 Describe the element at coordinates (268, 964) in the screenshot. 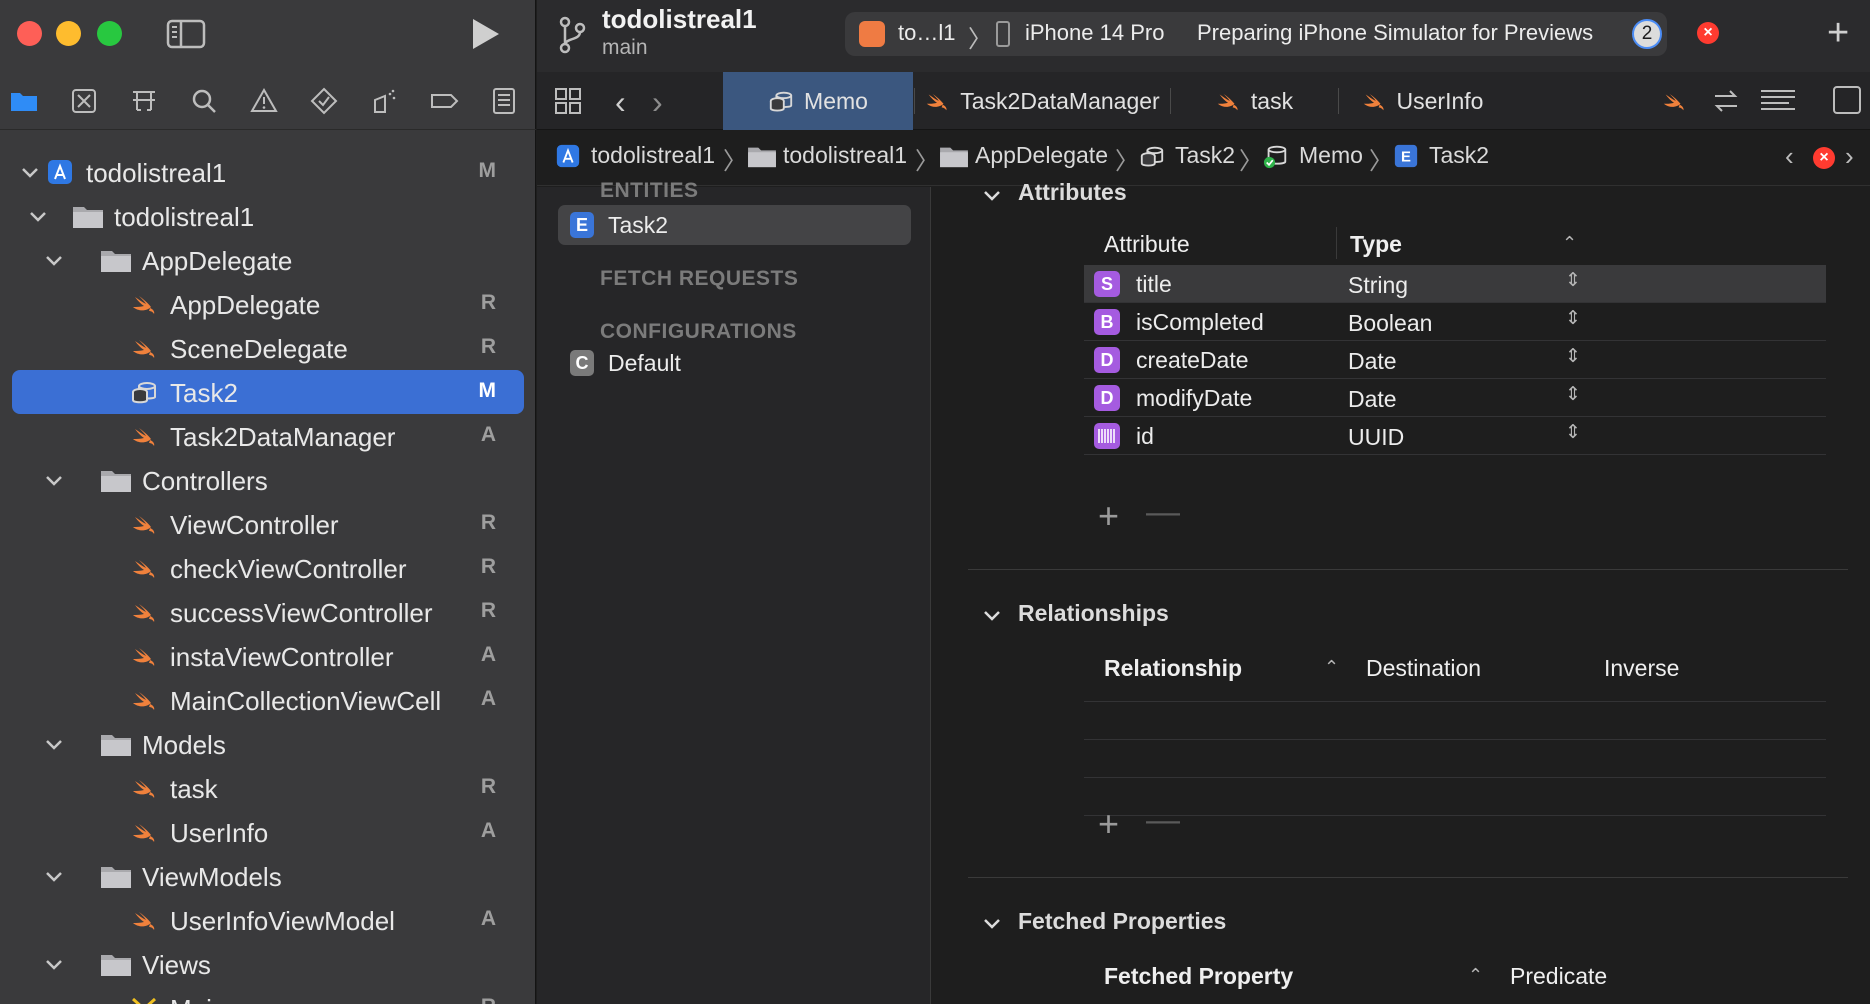

I see `navigator-item-views: Views` at that location.